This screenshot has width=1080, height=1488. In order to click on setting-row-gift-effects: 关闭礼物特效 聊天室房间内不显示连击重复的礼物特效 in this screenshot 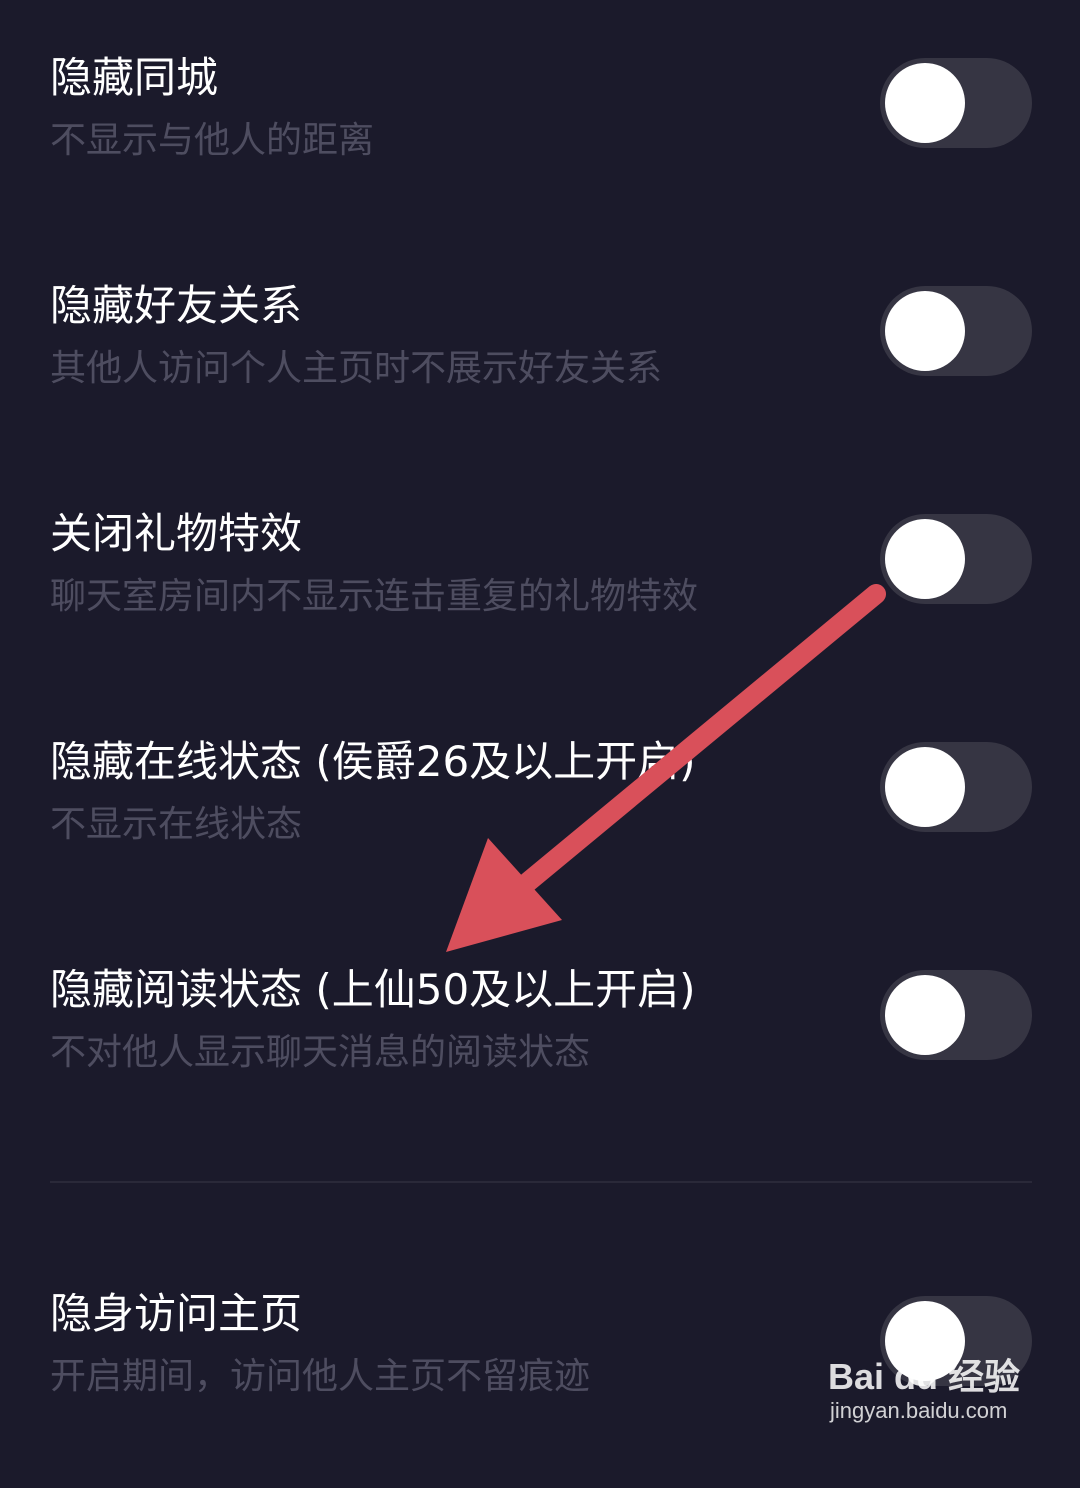, I will do `click(540, 608)`.